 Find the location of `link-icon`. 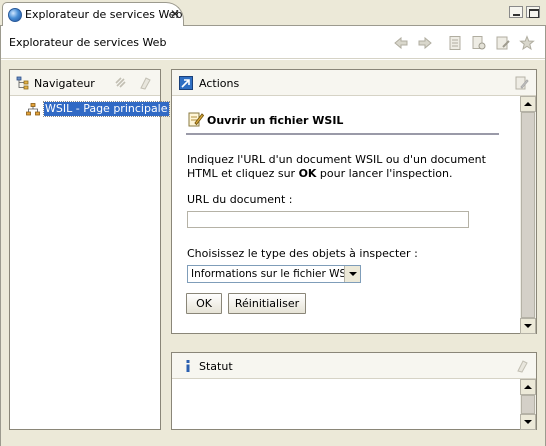

link-icon is located at coordinates (121, 83).